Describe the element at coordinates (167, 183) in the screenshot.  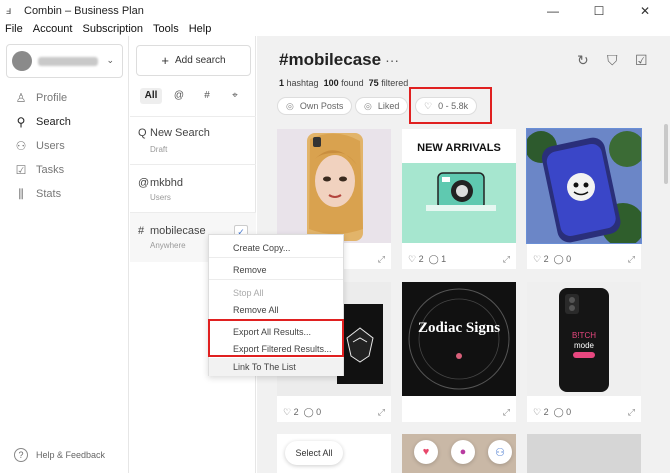
I see `search-title: mkbhd` at that location.